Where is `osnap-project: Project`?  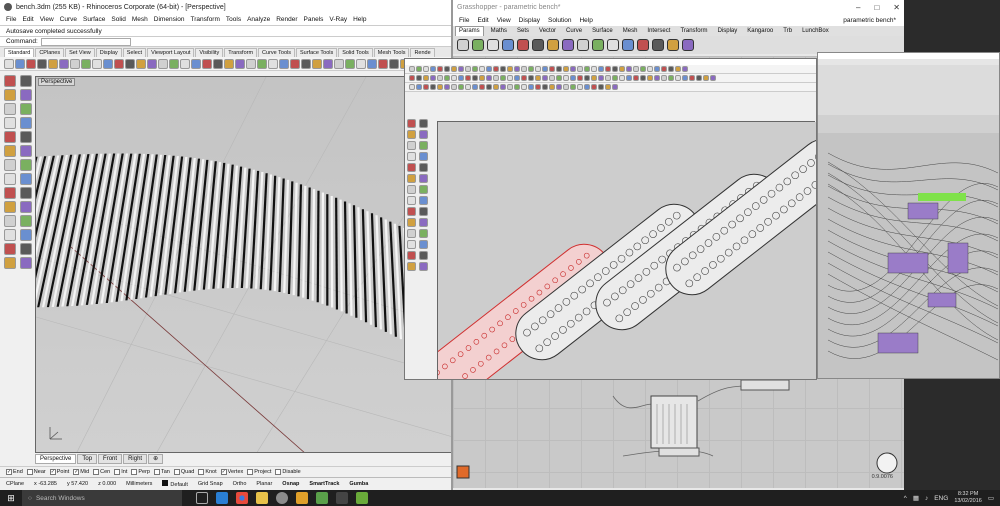
osnap-project: Project is located at coordinates (259, 472).